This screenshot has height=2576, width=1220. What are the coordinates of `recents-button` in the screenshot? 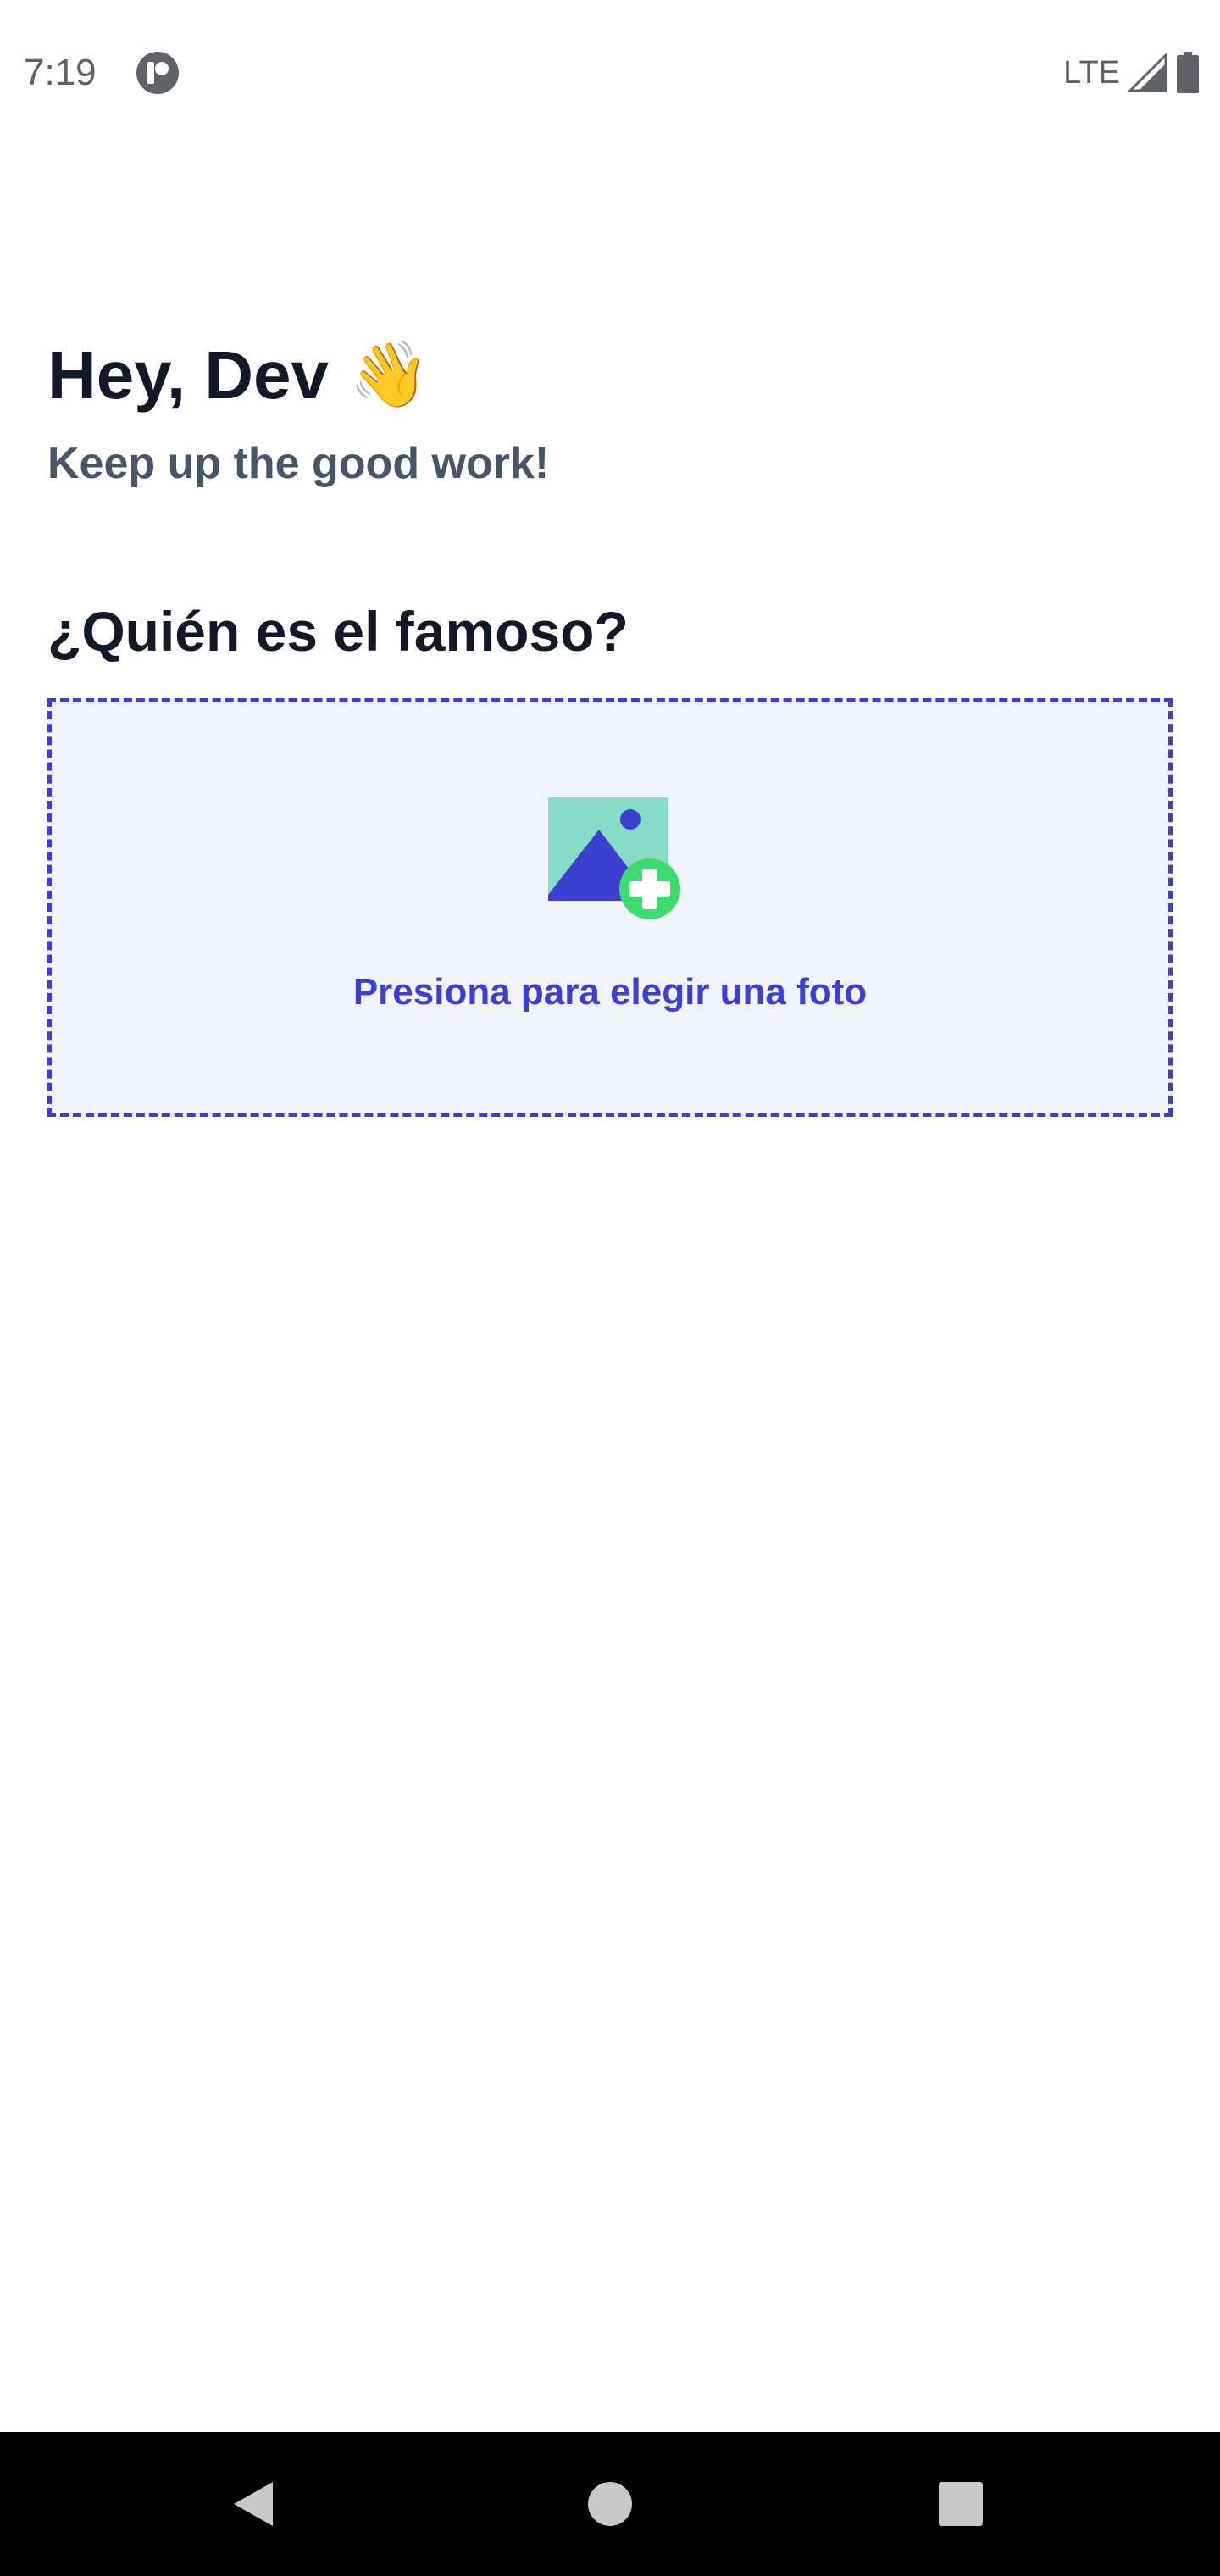 It's located at (961, 2504).